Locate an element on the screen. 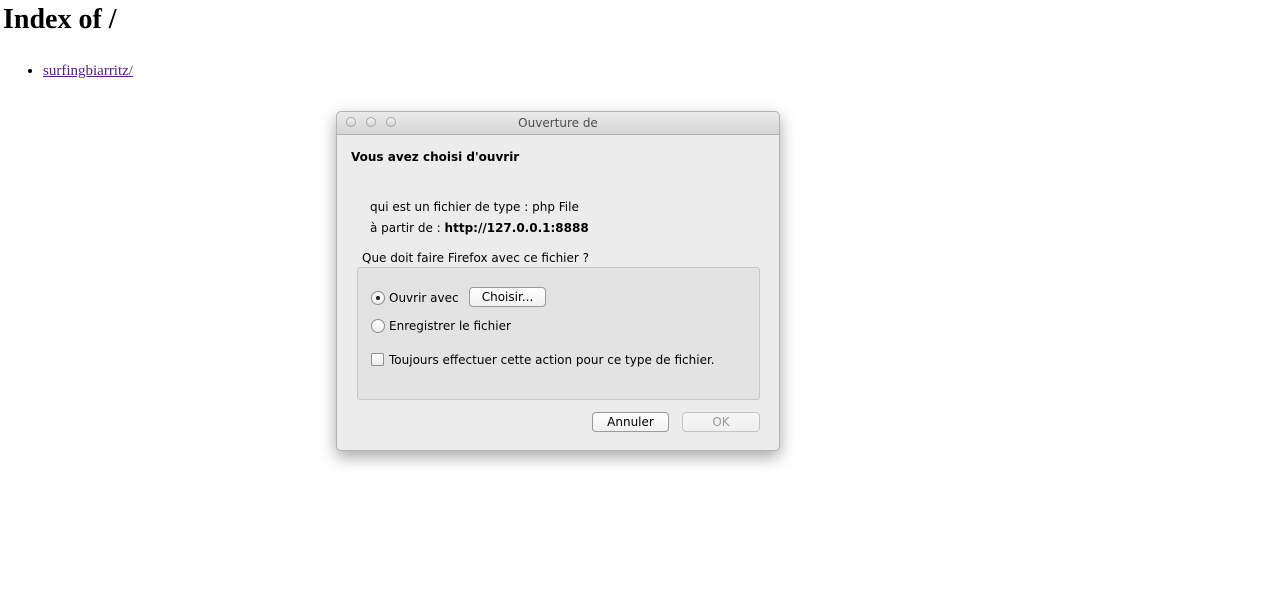 Image resolution: width=1261 pixels, height=592 pixels. dialog-title: Ouverture de is located at coordinates (558, 123).